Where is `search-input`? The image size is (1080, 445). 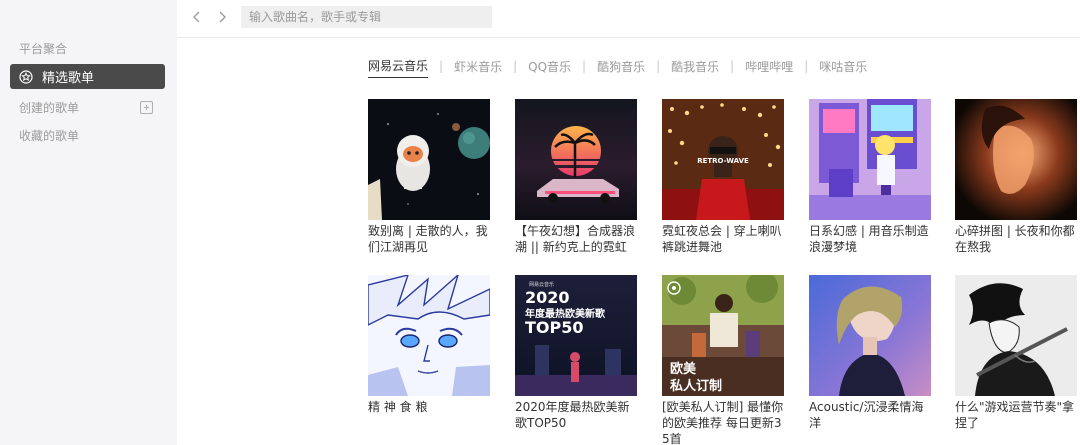 search-input is located at coordinates (366, 17).